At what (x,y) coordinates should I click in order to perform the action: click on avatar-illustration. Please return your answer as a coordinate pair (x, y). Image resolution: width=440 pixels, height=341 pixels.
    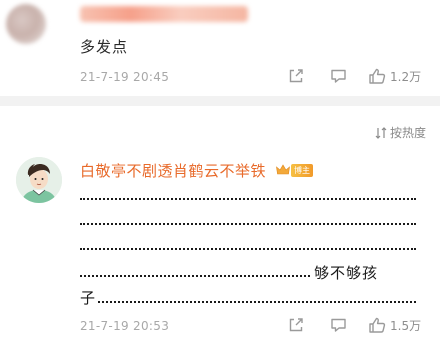
    Looking at the image, I should click on (39, 180).